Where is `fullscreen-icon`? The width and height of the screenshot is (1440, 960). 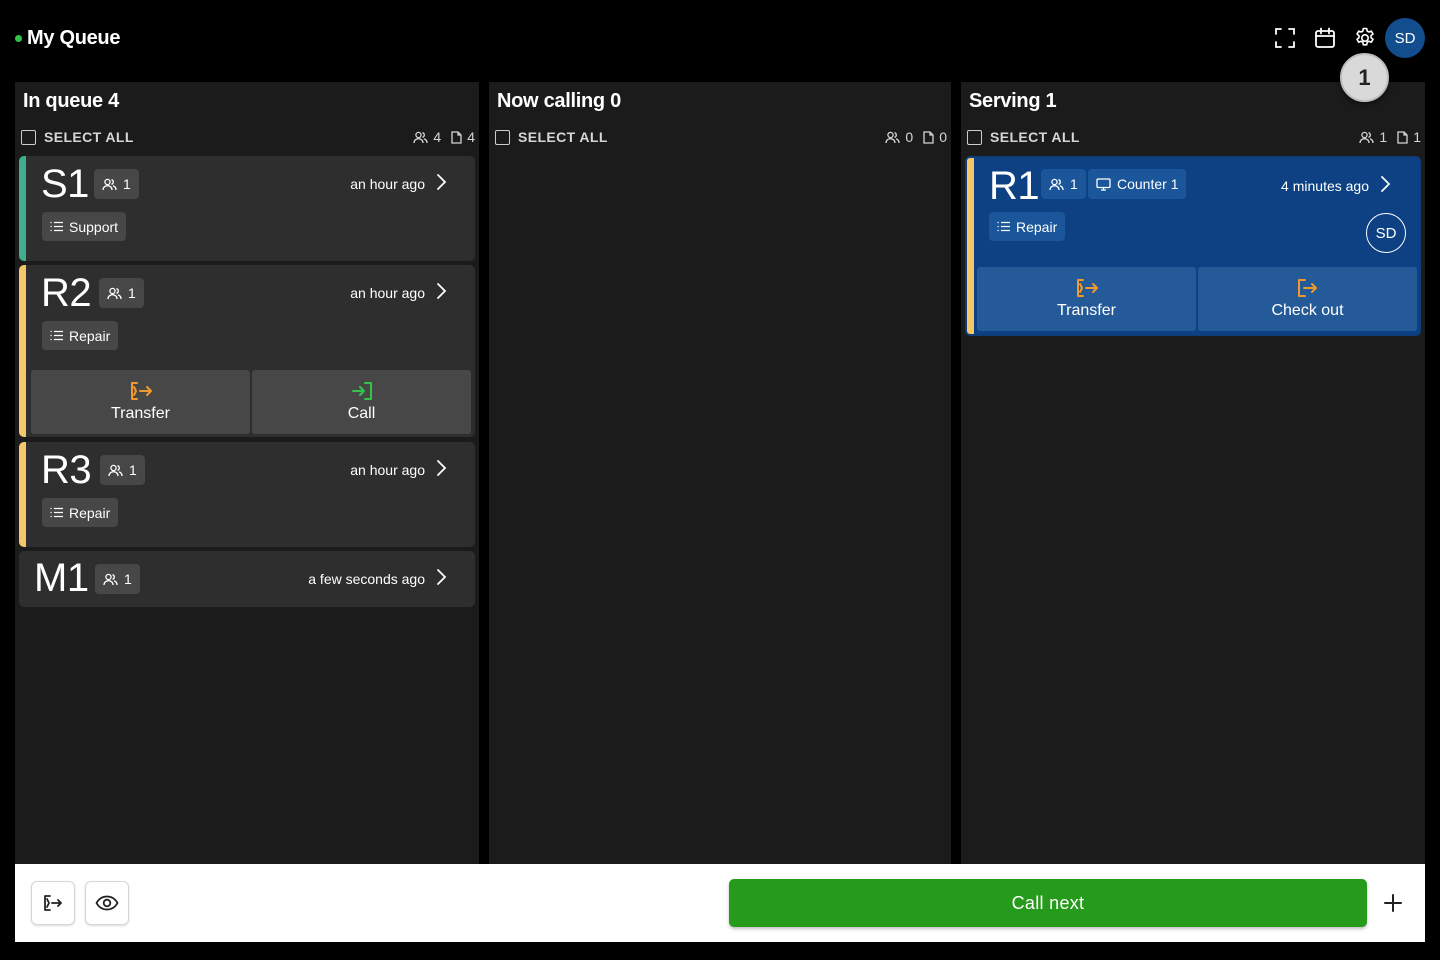 fullscreen-icon is located at coordinates (1285, 38).